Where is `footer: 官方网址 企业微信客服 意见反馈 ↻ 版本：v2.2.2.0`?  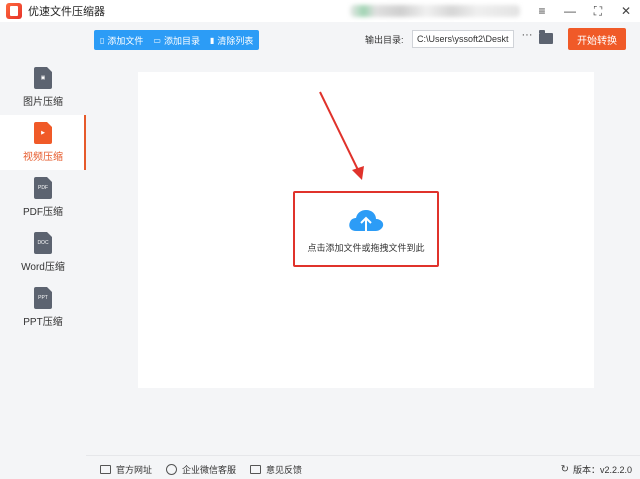
footer: 官方网址 企业微信客服 意见反馈 ↻ 版本：v2.2.2.0 is located at coordinates (363, 469).